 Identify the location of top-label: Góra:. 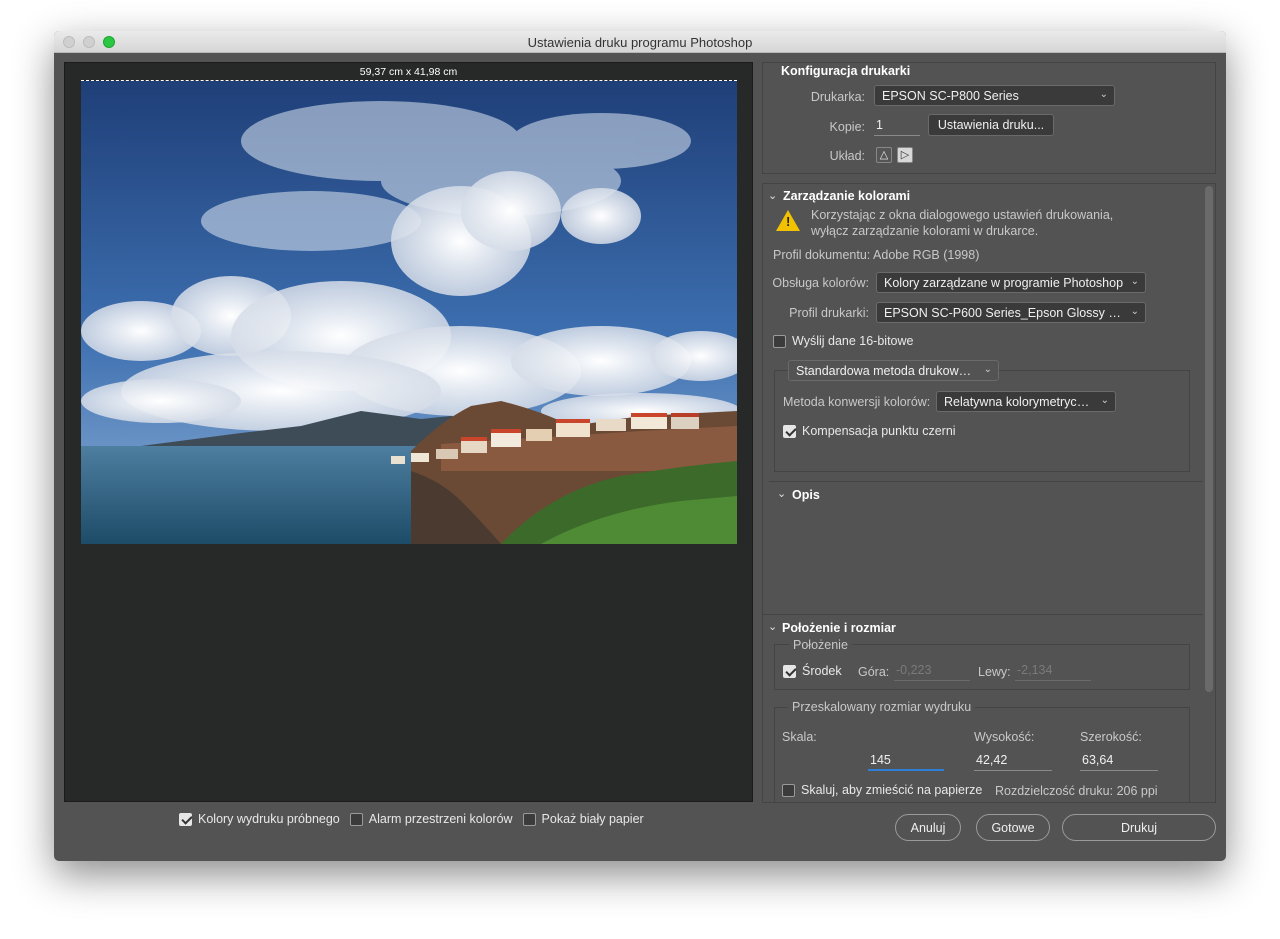
(874, 672).